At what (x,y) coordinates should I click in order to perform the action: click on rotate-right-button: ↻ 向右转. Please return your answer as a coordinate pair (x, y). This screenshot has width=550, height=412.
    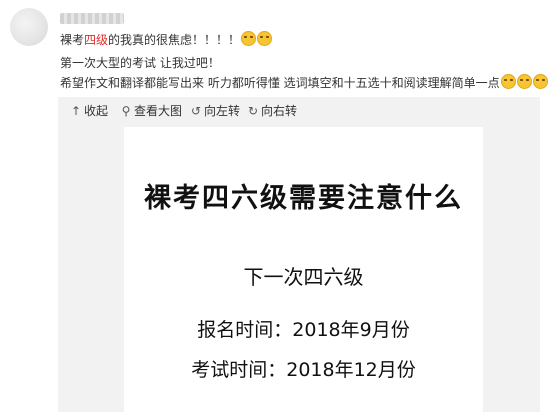
    Looking at the image, I should click on (272, 111).